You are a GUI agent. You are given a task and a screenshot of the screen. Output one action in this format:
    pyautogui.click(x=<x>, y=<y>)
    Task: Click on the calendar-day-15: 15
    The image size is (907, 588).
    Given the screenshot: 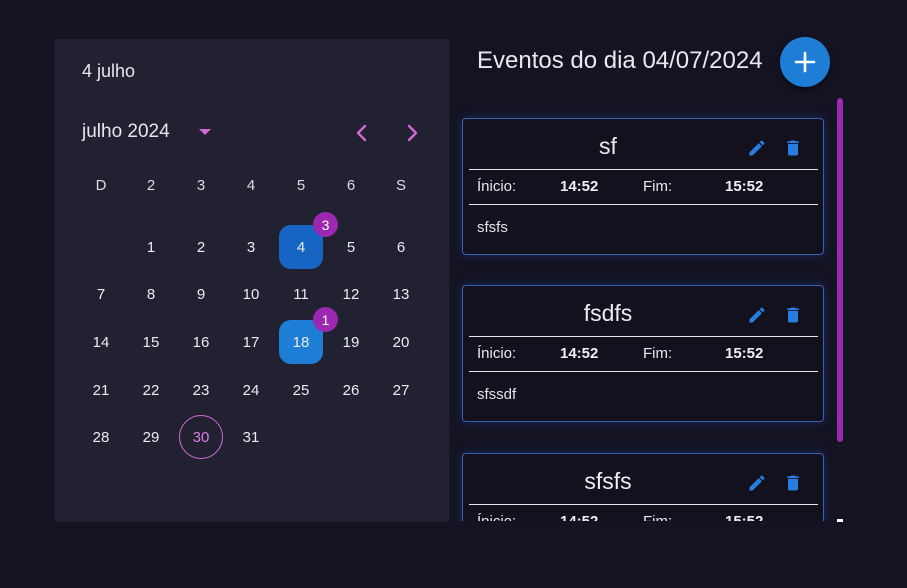 What is the action you would take?
    pyautogui.click(x=151, y=342)
    